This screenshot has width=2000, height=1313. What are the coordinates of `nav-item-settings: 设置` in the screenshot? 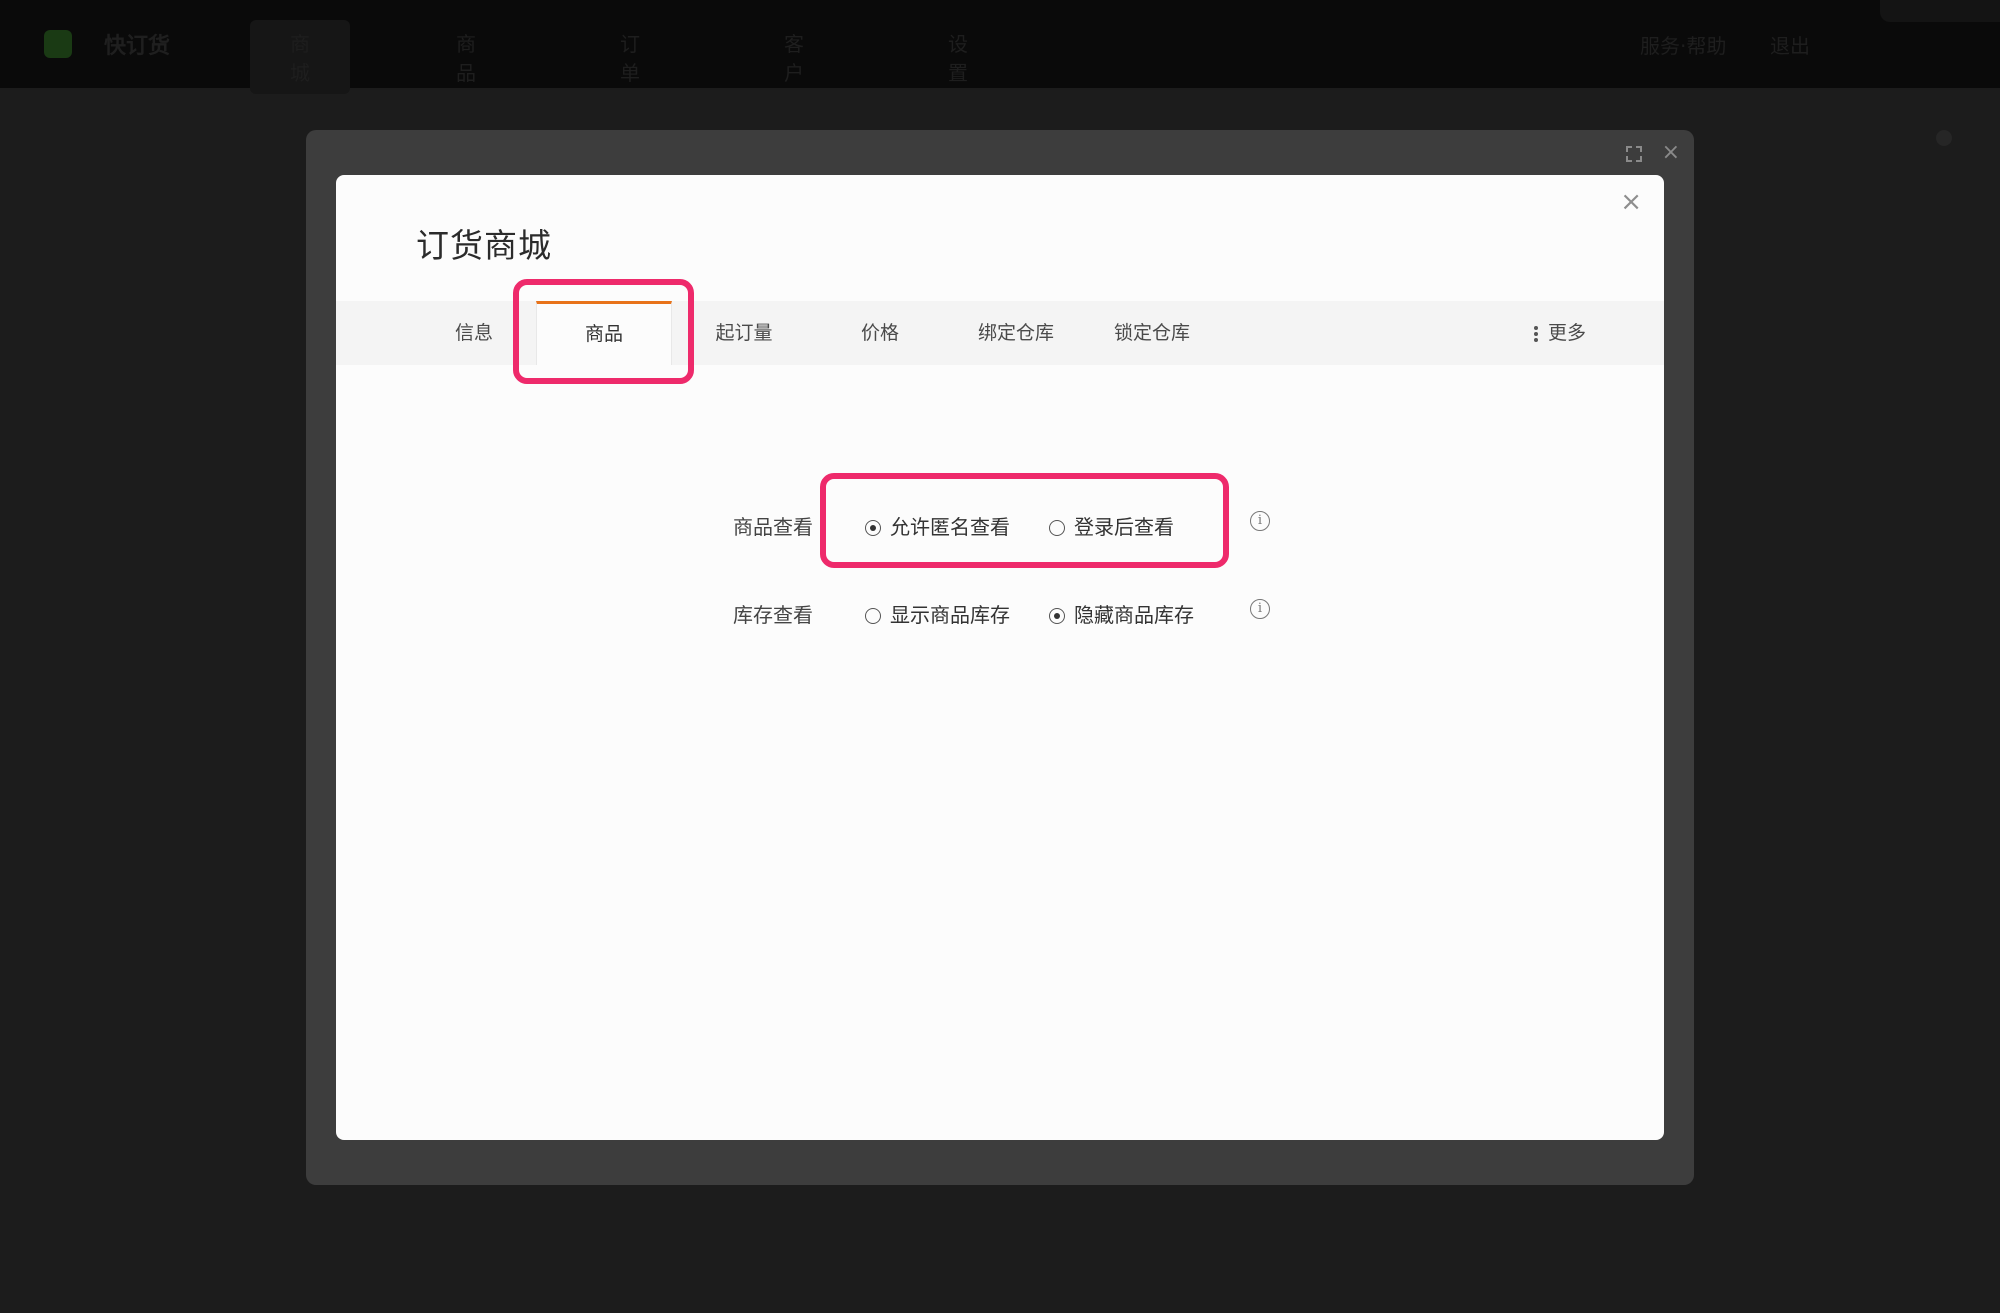 It's located at (958, 57).